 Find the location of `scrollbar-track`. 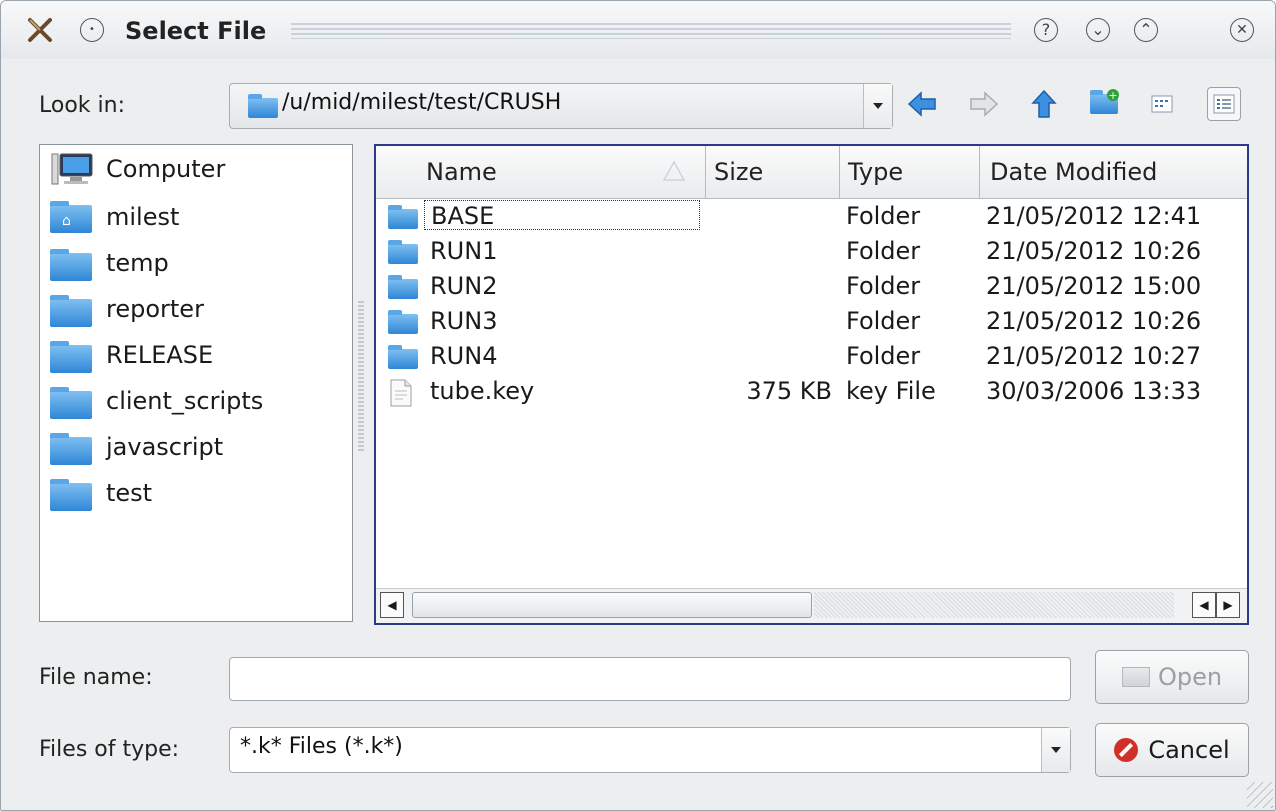

scrollbar-track is located at coordinates (994, 605).